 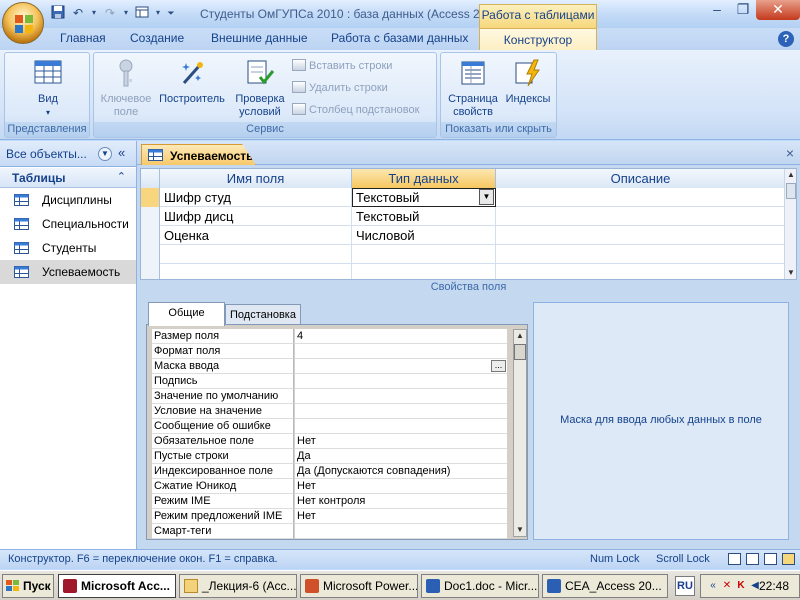 I want to click on tray-network-icon: ✕, so click(x=727, y=586).